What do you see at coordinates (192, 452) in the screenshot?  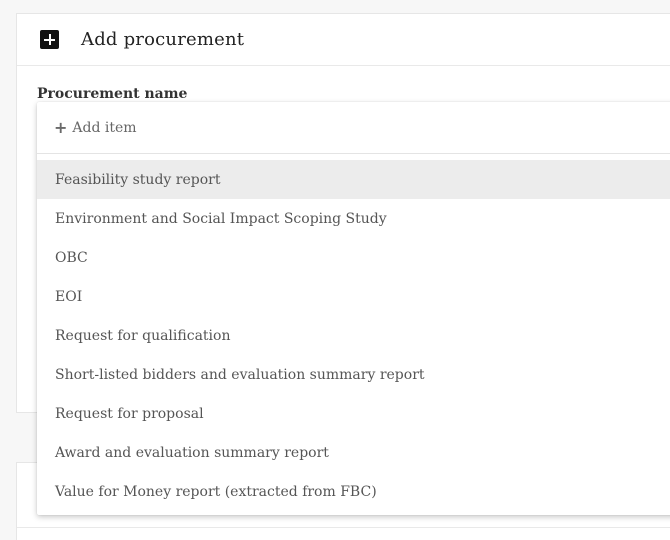 I see `option-label: Award and evaluation summary report` at bounding box center [192, 452].